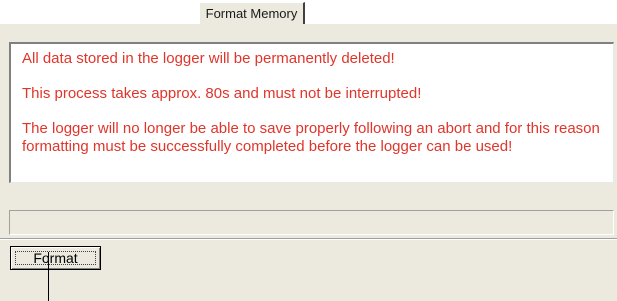 The width and height of the screenshot is (617, 301). I want to click on footer-separator, so click(308, 239).